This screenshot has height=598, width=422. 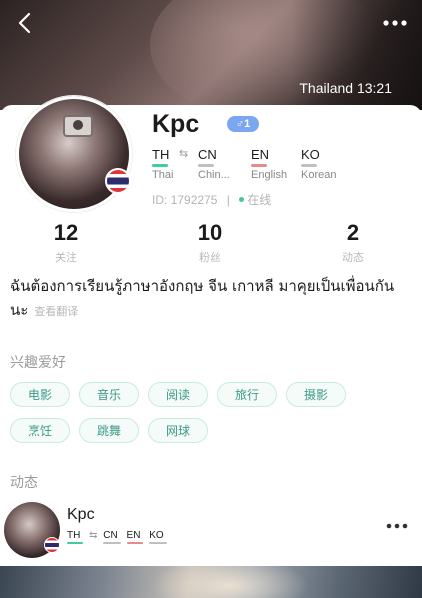 I want to click on language-name: English, so click(x=269, y=175).